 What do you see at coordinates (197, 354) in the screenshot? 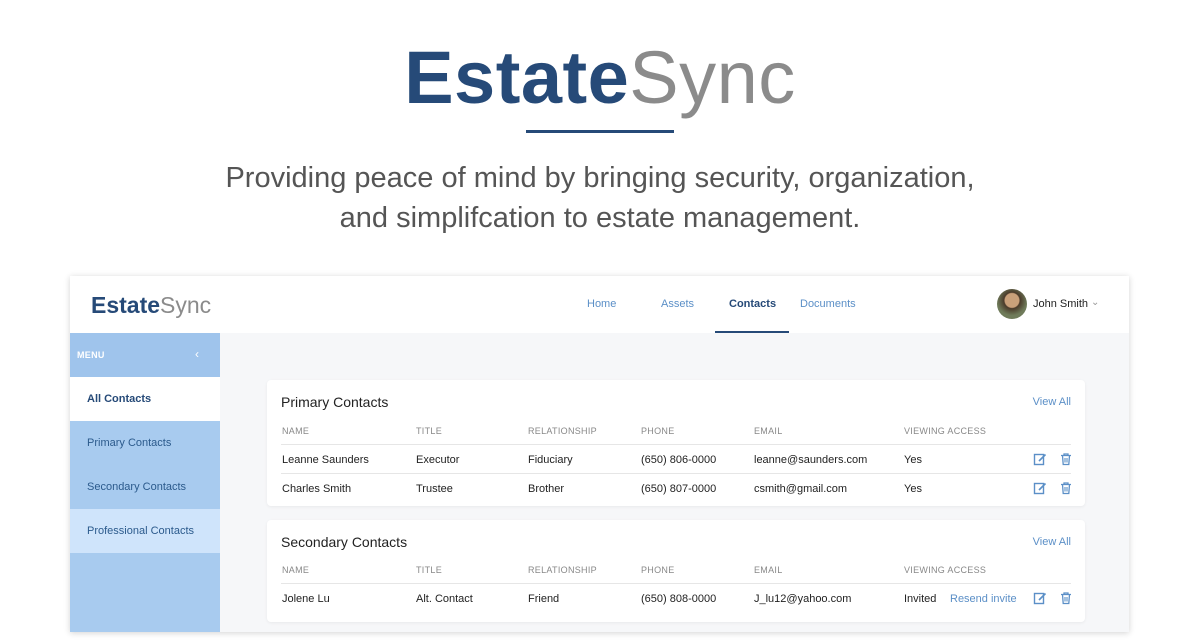
I see `collapse-icon: ‹` at bounding box center [197, 354].